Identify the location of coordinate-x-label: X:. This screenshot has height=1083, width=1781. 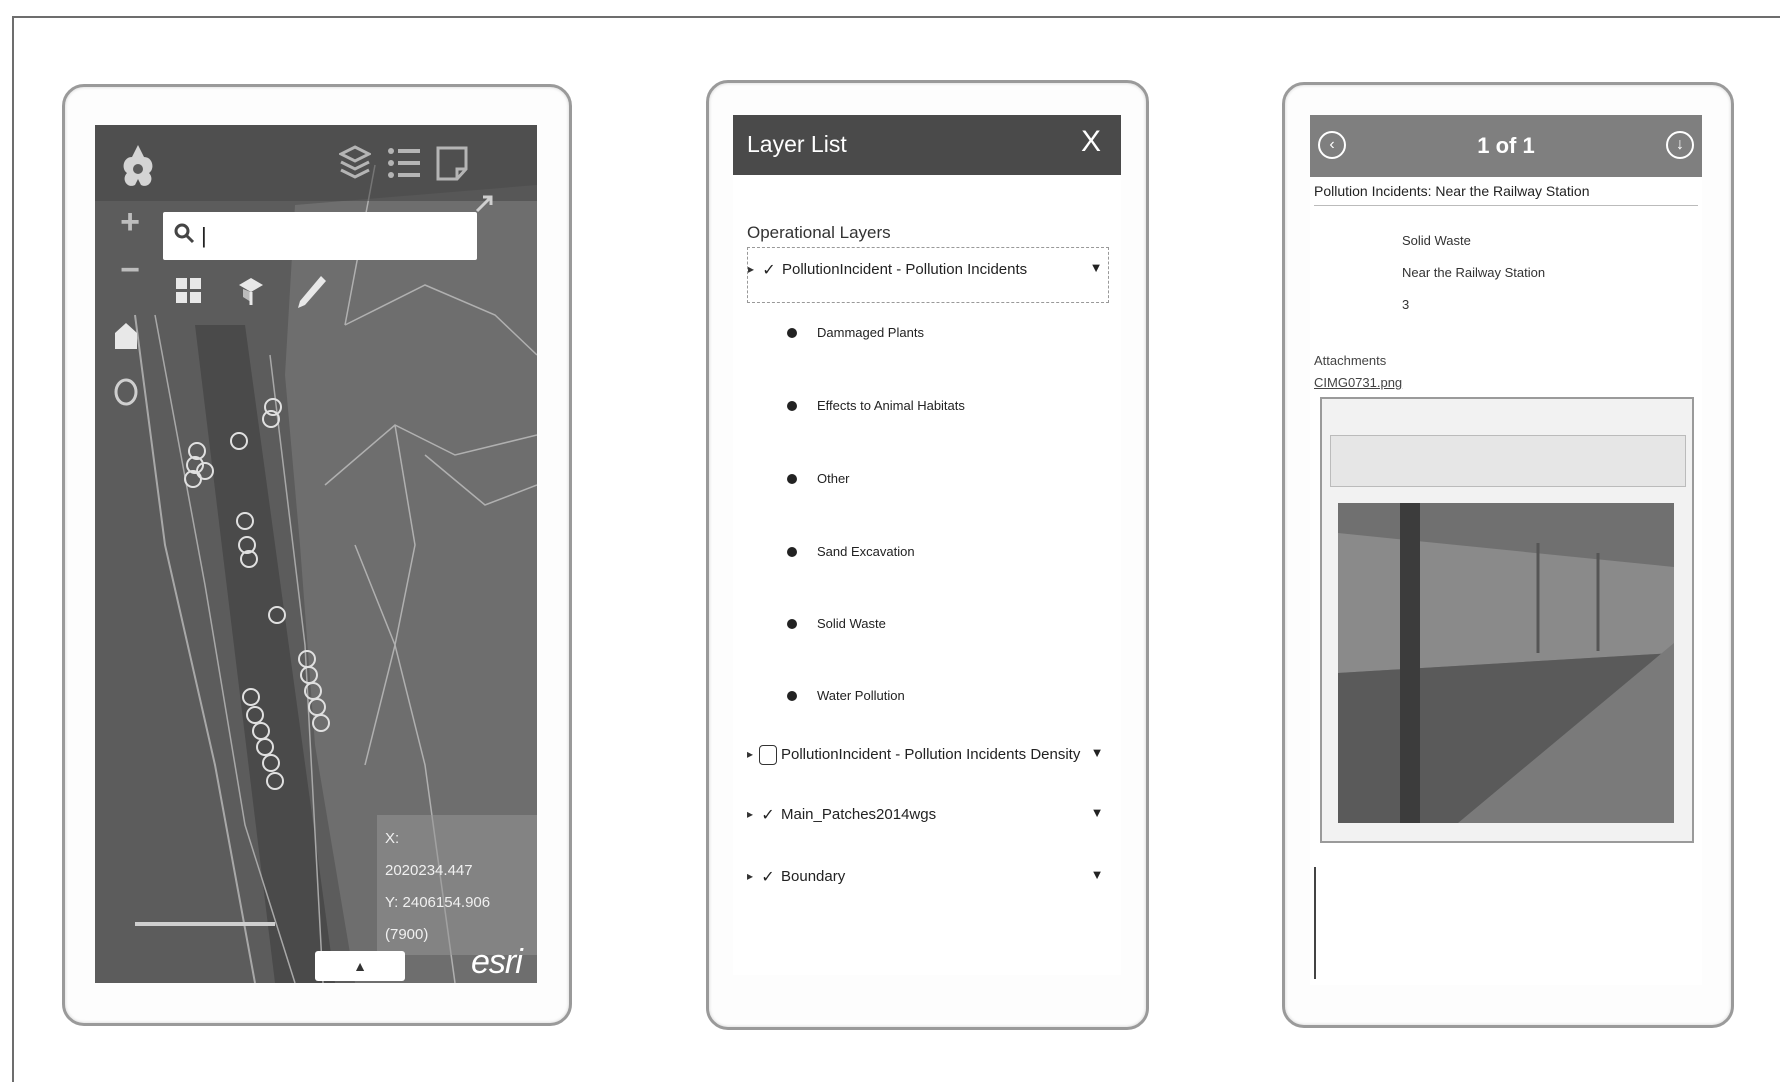
(392, 838).